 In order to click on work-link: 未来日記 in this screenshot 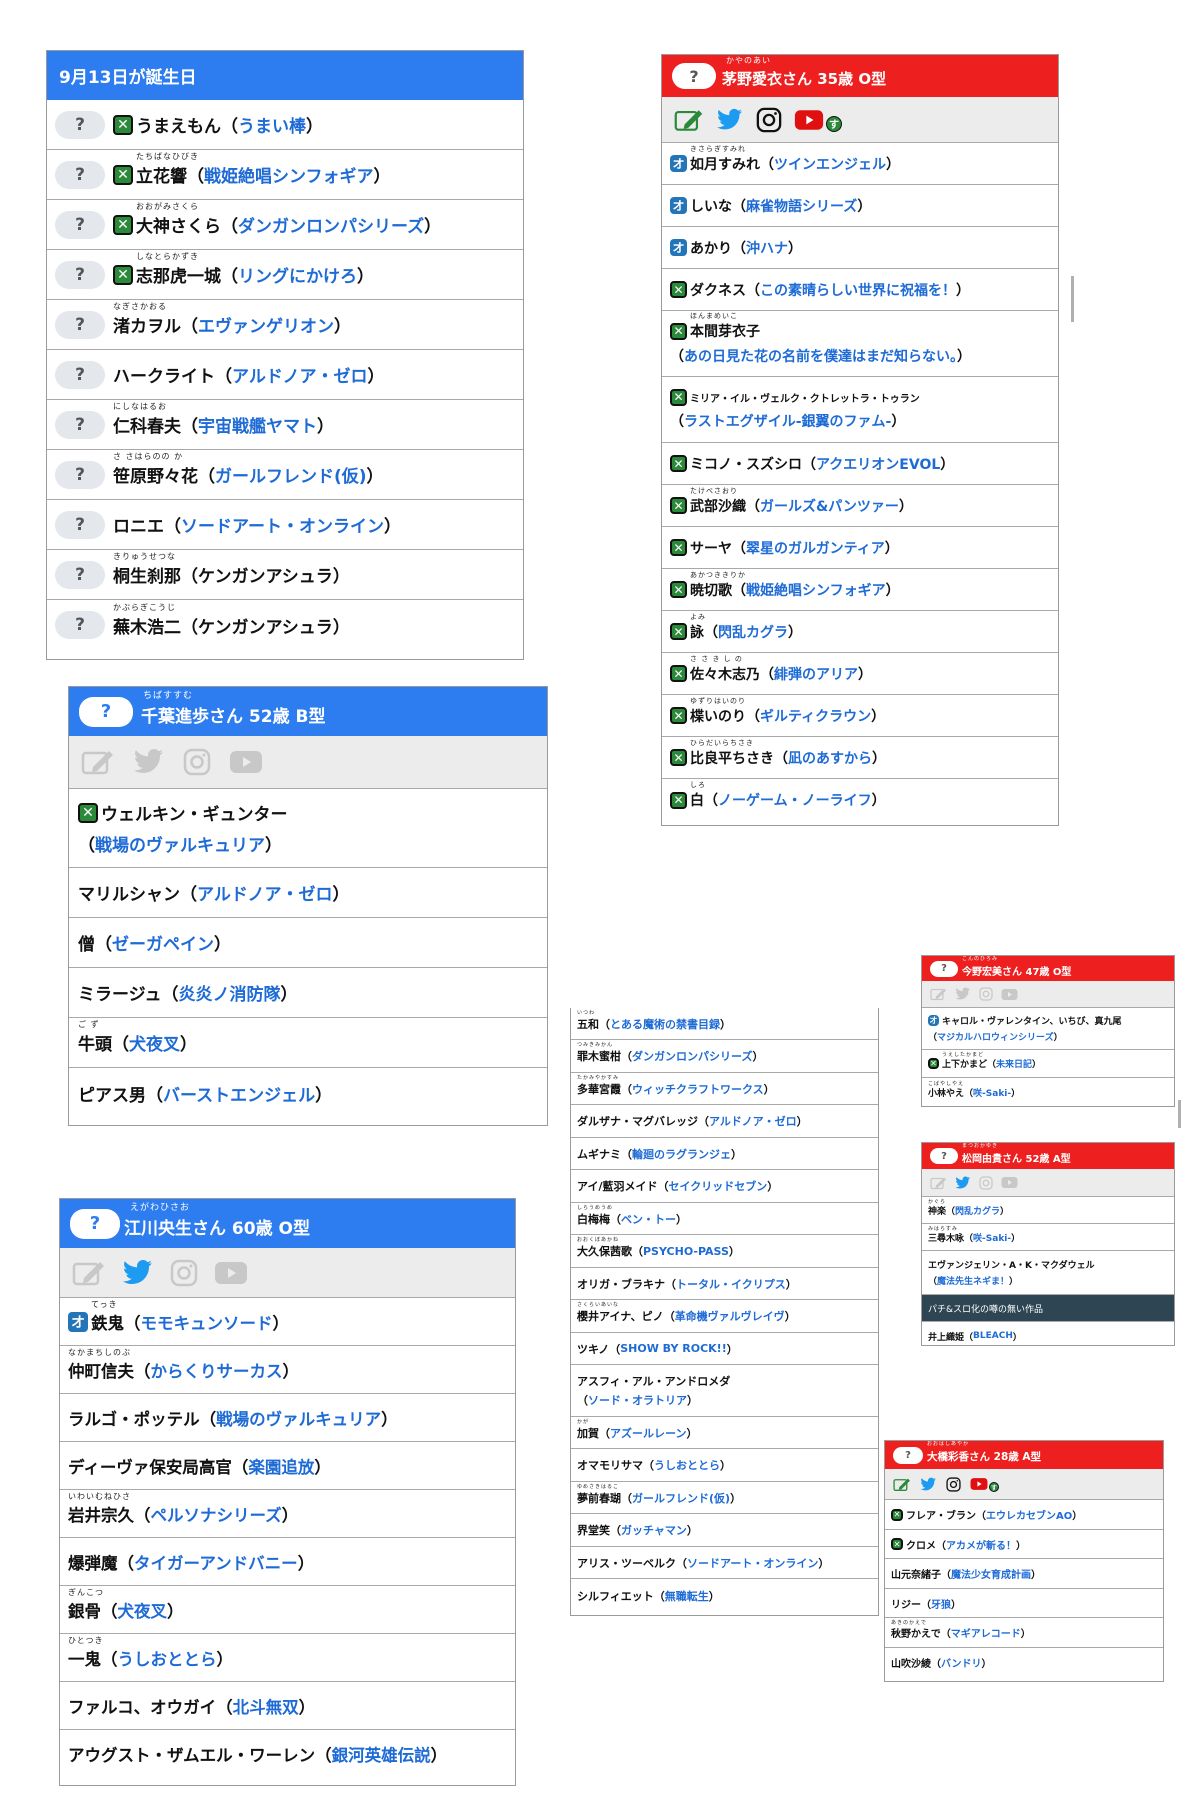, I will do `click(1014, 1063)`.